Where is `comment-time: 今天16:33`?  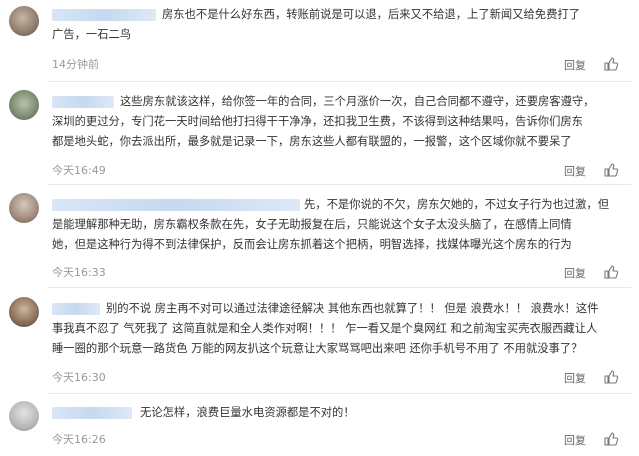 comment-time: 今天16:33 is located at coordinates (79, 272).